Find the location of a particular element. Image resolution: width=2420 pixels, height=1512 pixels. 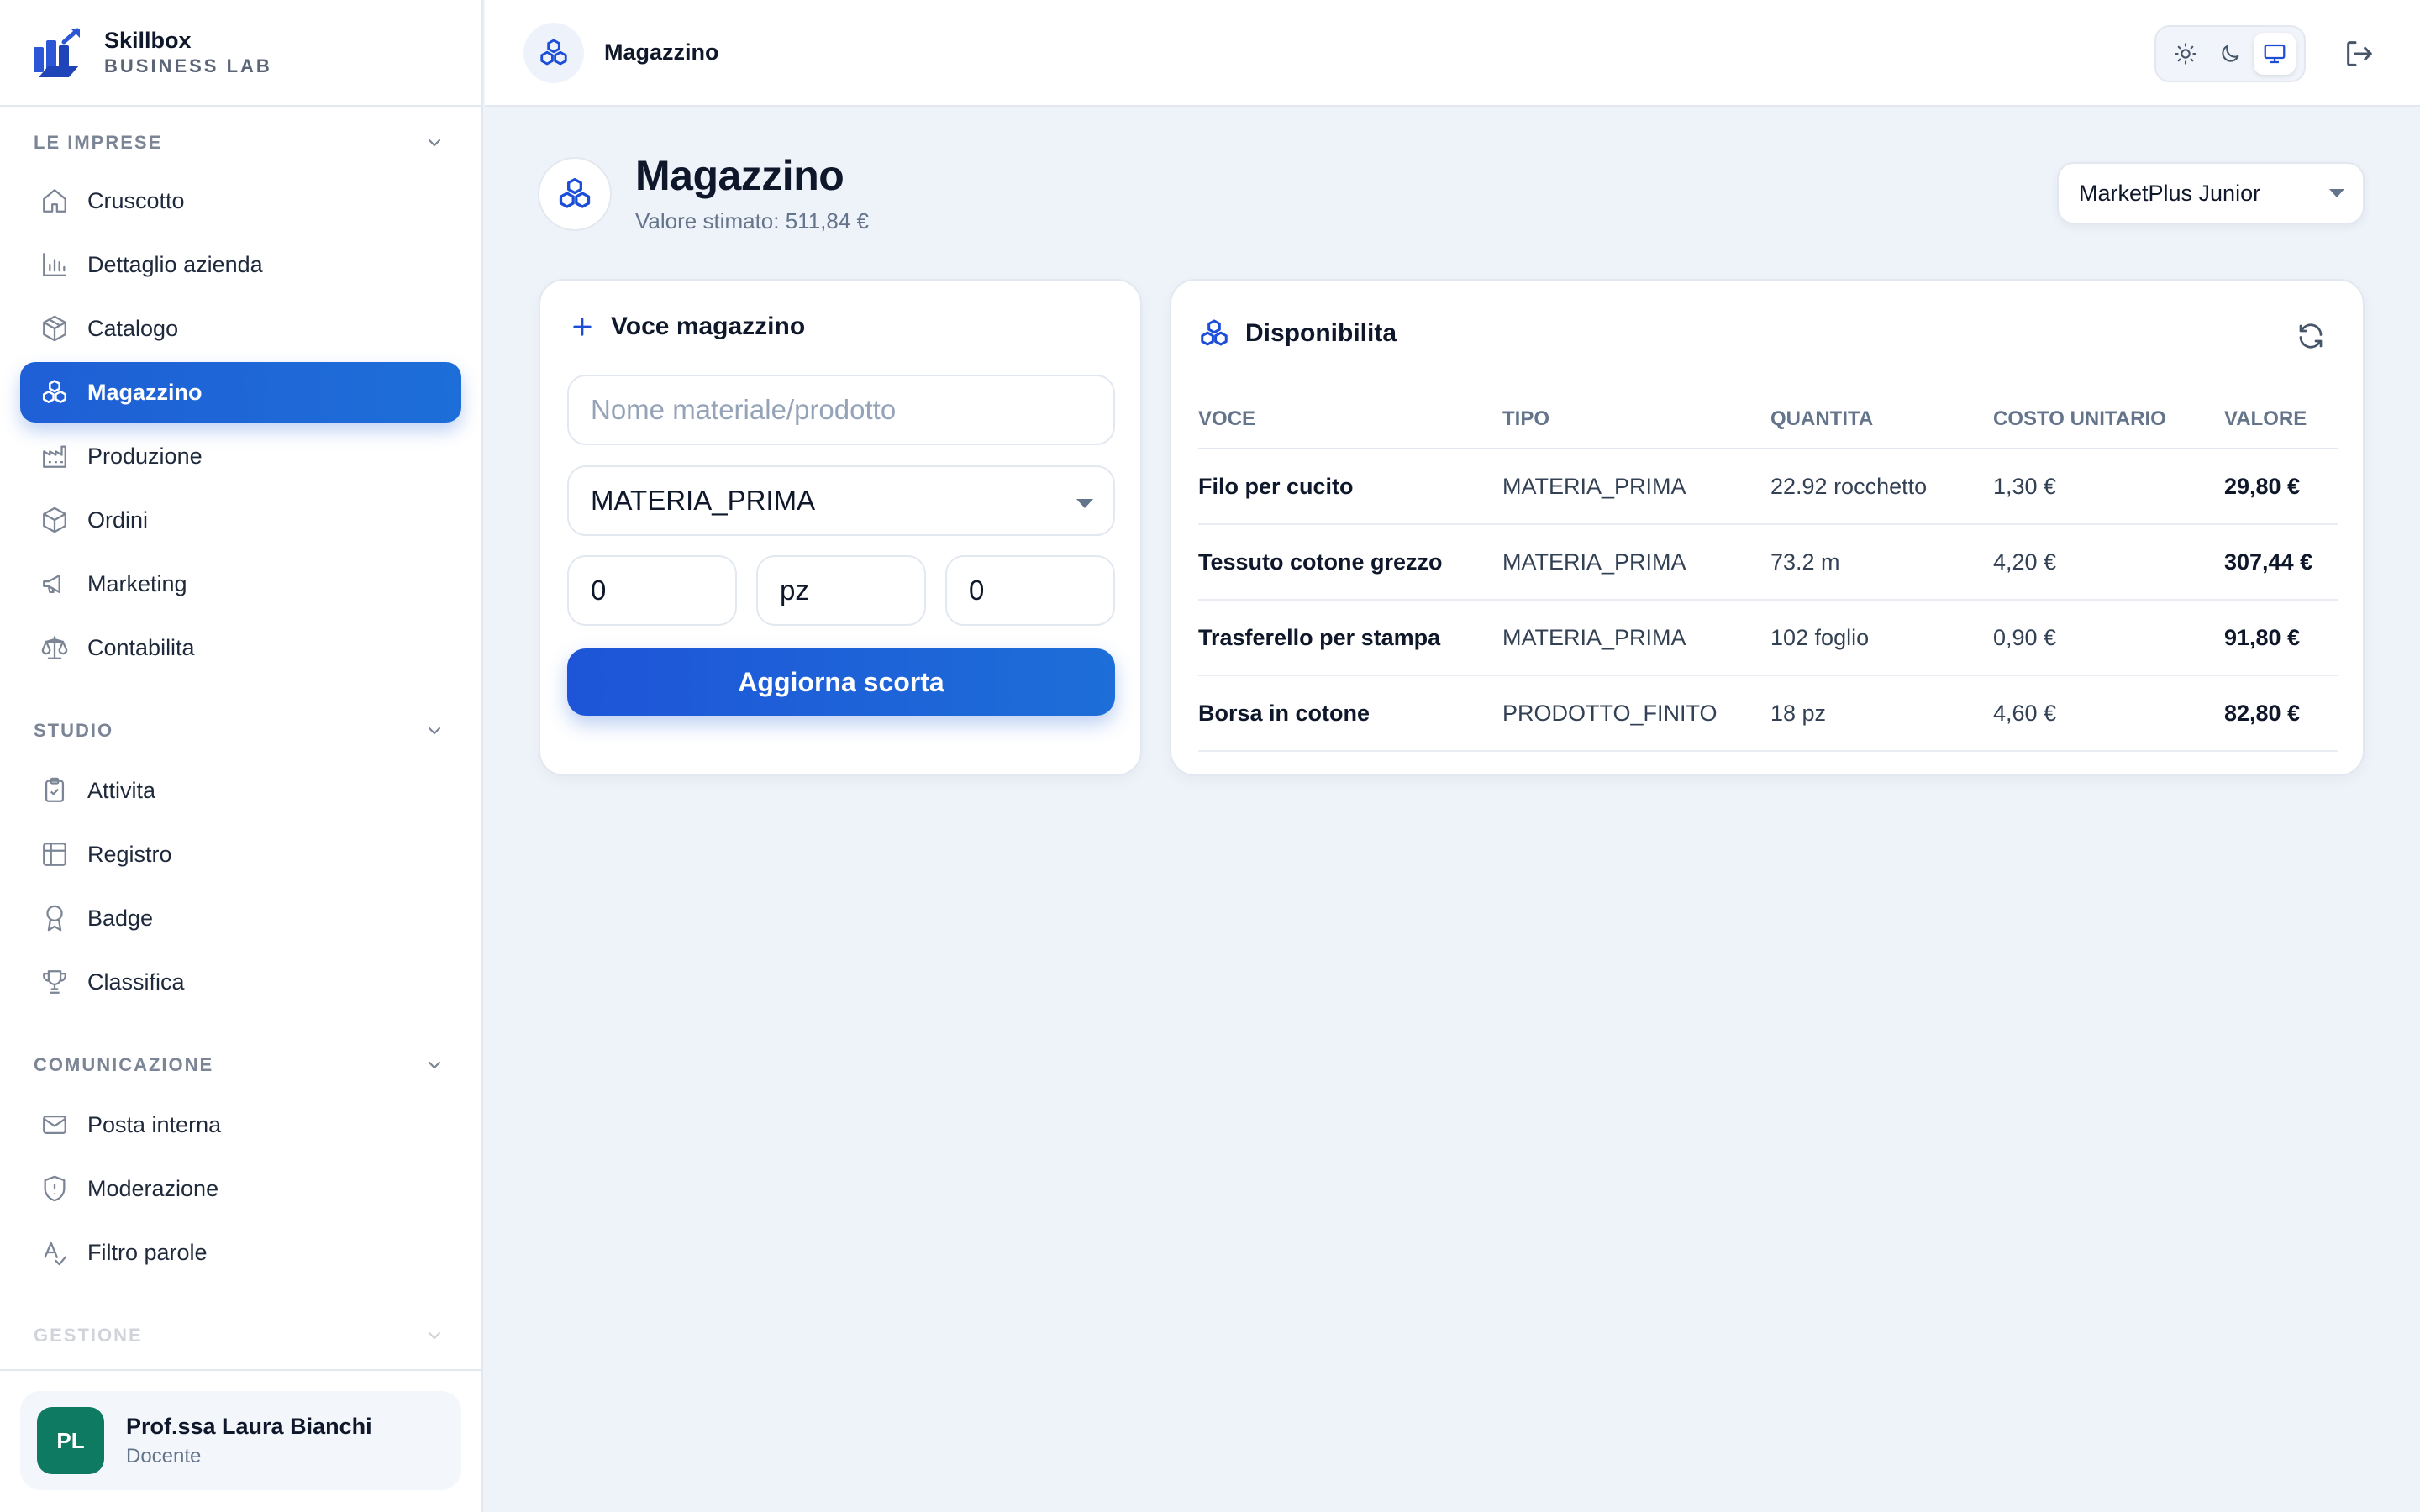

cell-valore: 307,44 € is located at coordinates (2281, 562).